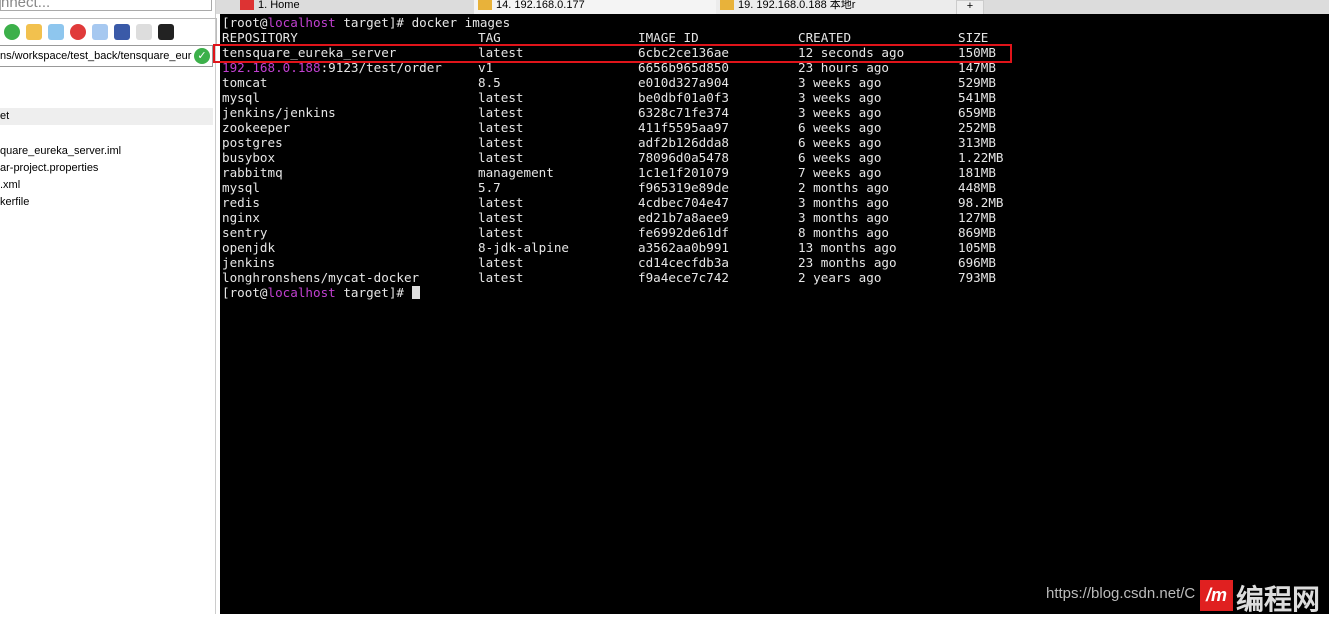  What do you see at coordinates (49, 168) in the screenshot?
I see `file-item: ar-project.properties` at bounding box center [49, 168].